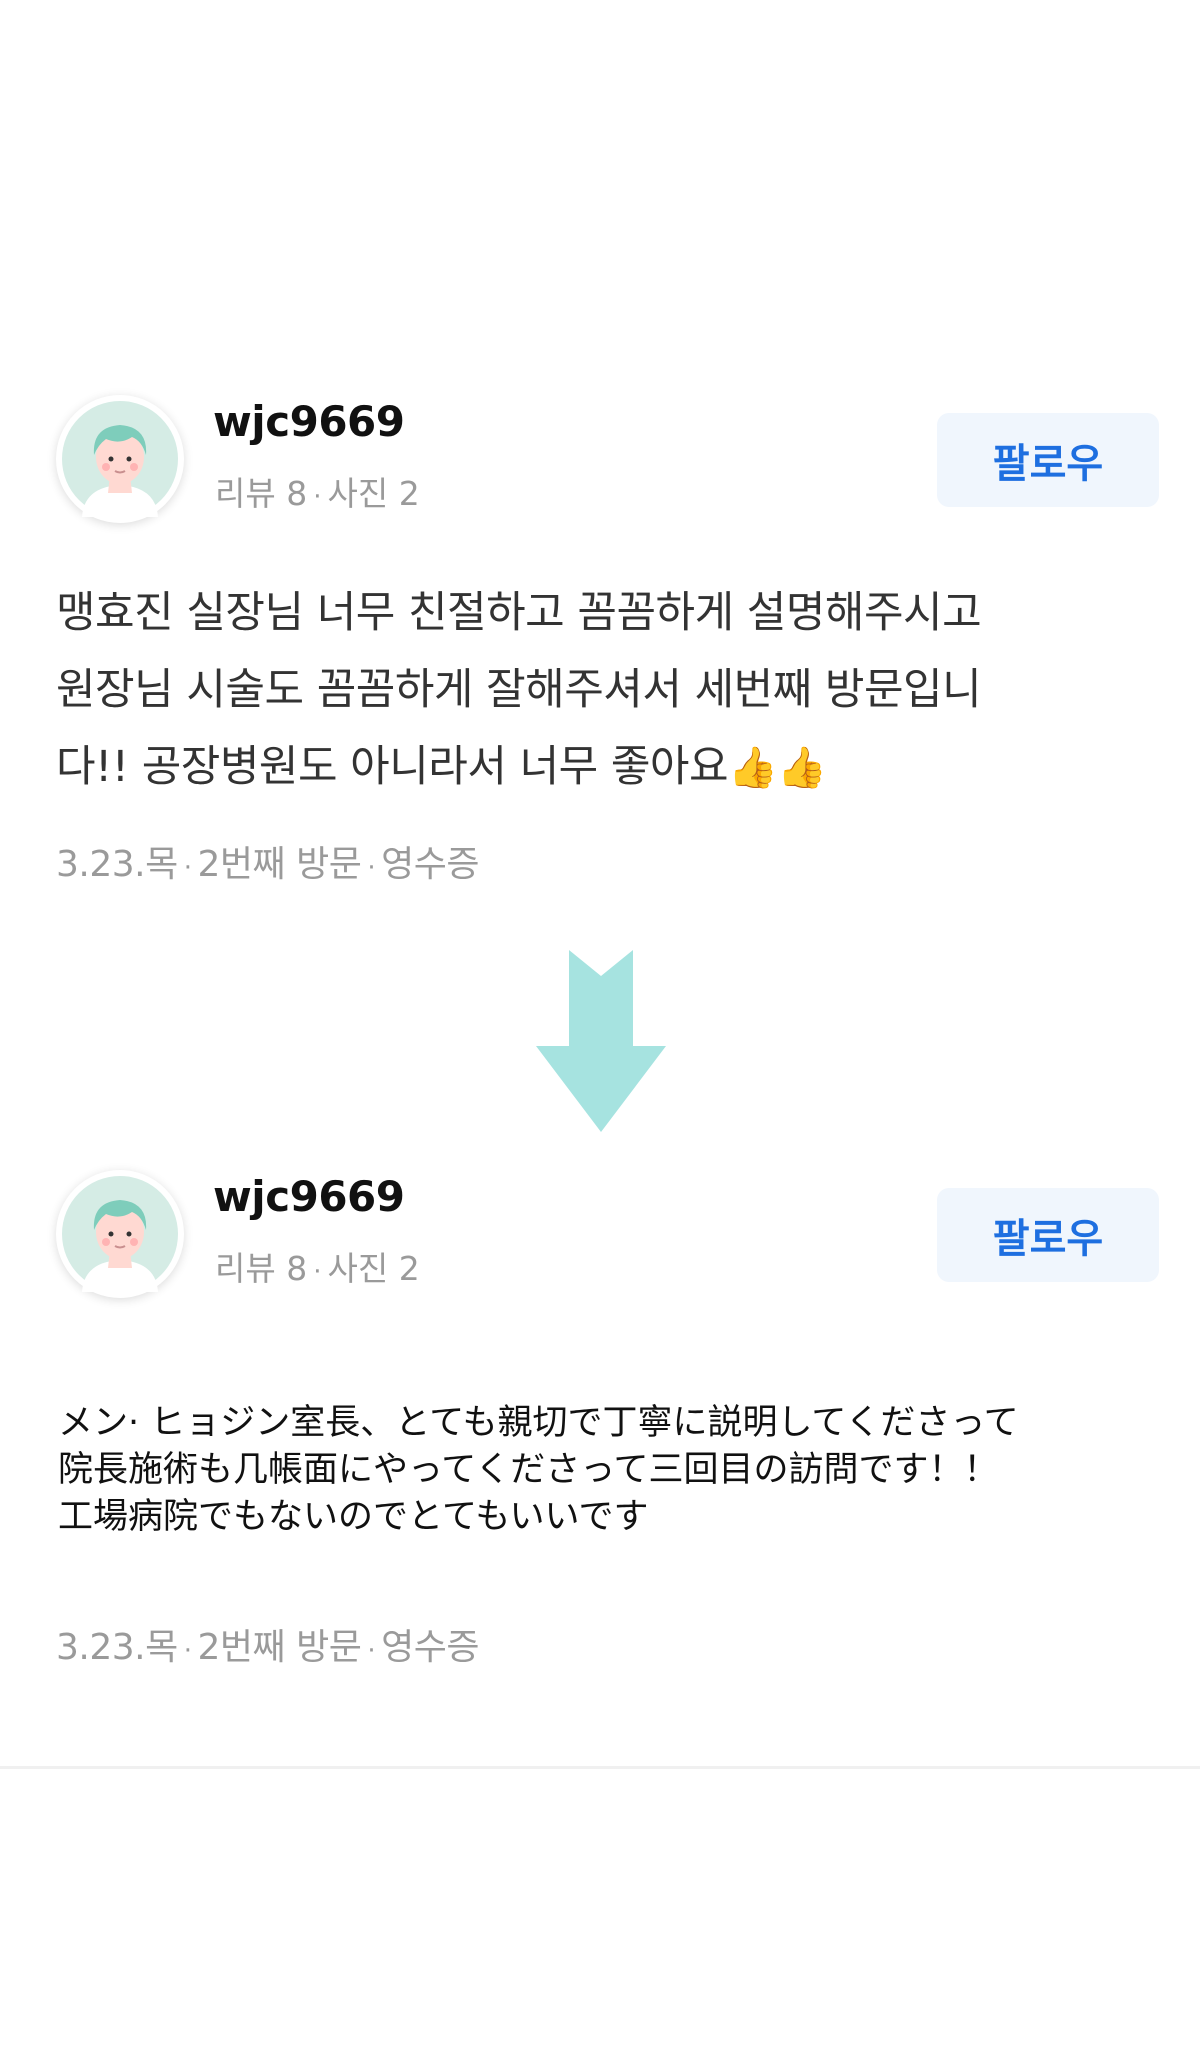 This screenshot has width=1200, height=2052. I want to click on divider, so click(600, 1767).